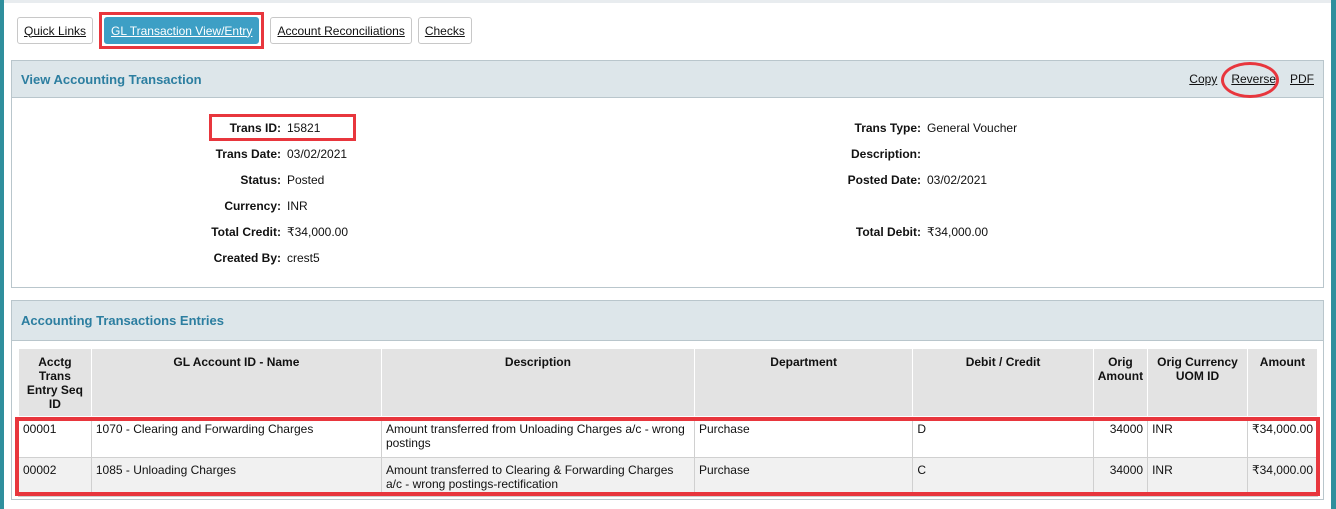 The height and width of the screenshot is (509, 1336). Describe the element at coordinates (111, 79) in the screenshot. I see `panel-title: View Accounting Transaction` at that location.